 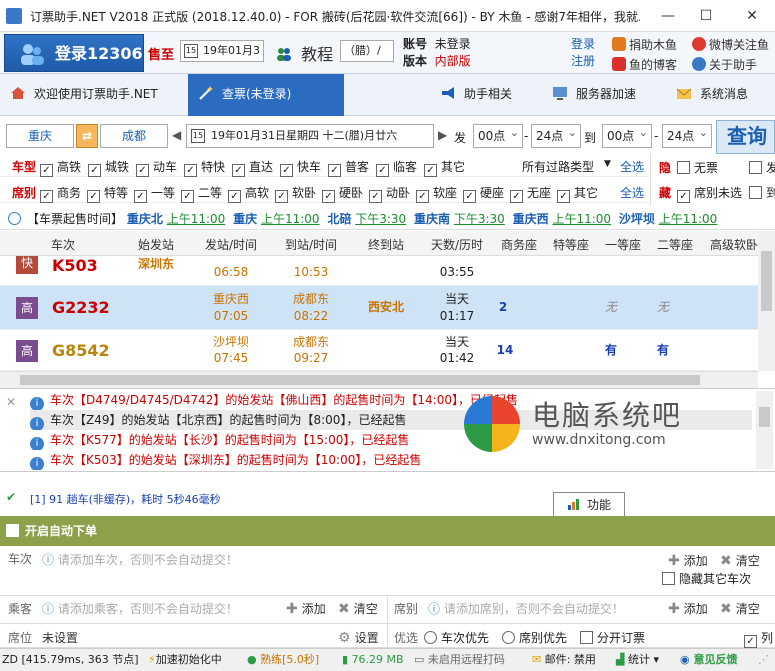 What do you see at coordinates (612, 637) in the screenshot?
I see `split-order-checkbox: 分开订票` at bounding box center [612, 637].